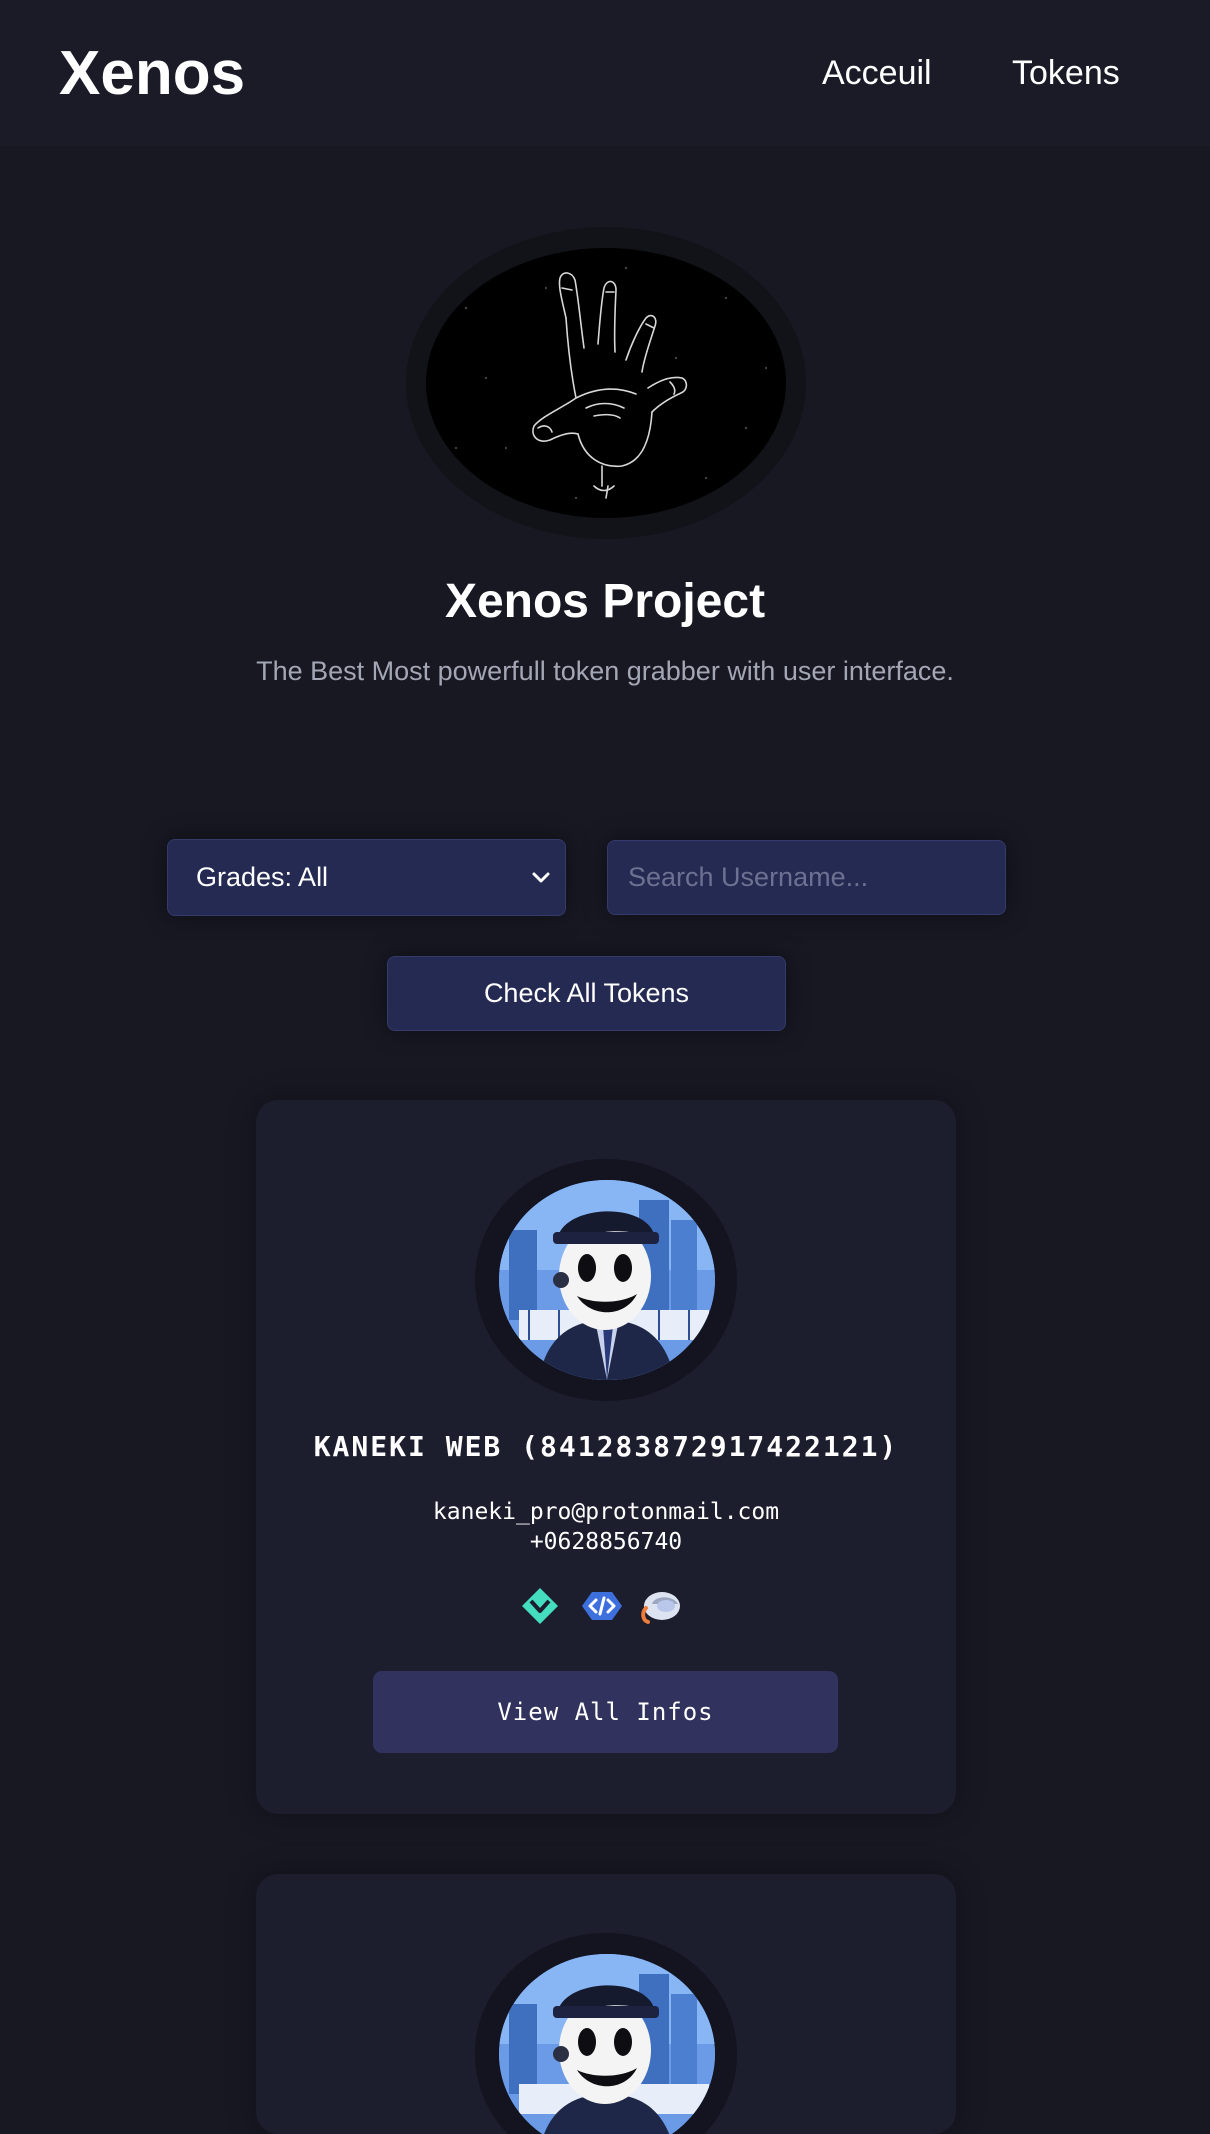 The height and width of the screenshot is (2134, 1210). I want to click on avatar, so click(607, 1280).